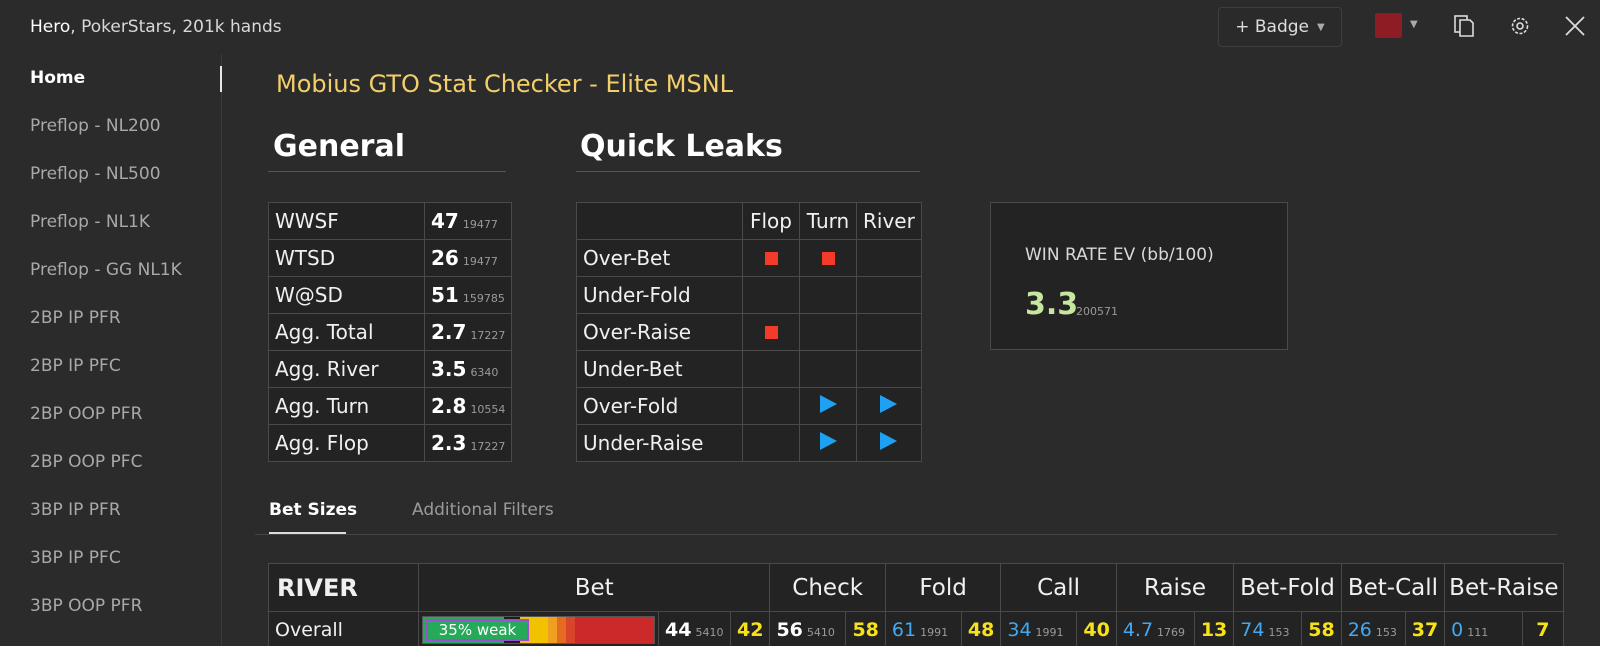 This screenshot has height=646, width=1600. I want to click on table-row: Agg. Total 2.7 17227, so click(390, 332).